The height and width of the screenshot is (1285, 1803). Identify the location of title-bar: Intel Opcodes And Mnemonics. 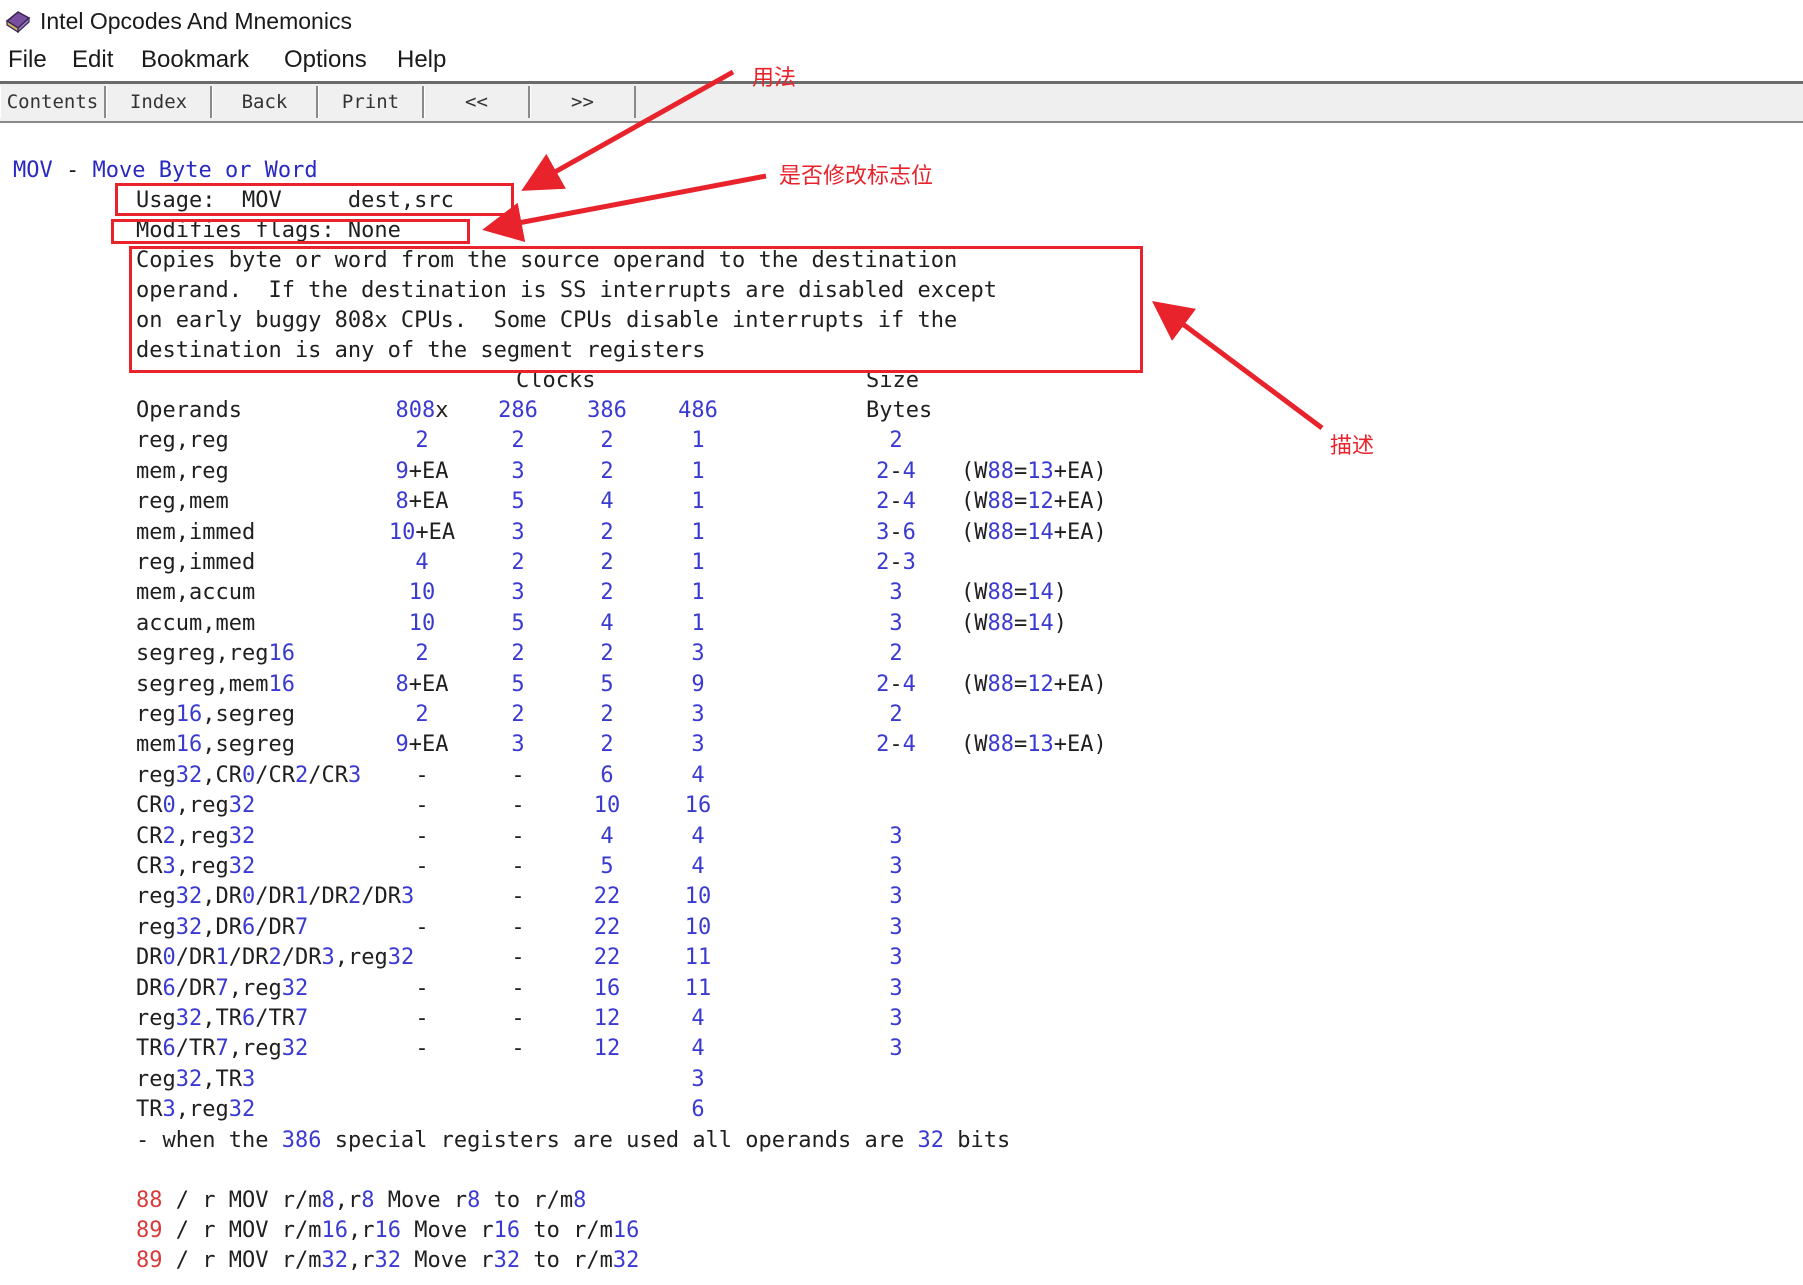
(901, 20).